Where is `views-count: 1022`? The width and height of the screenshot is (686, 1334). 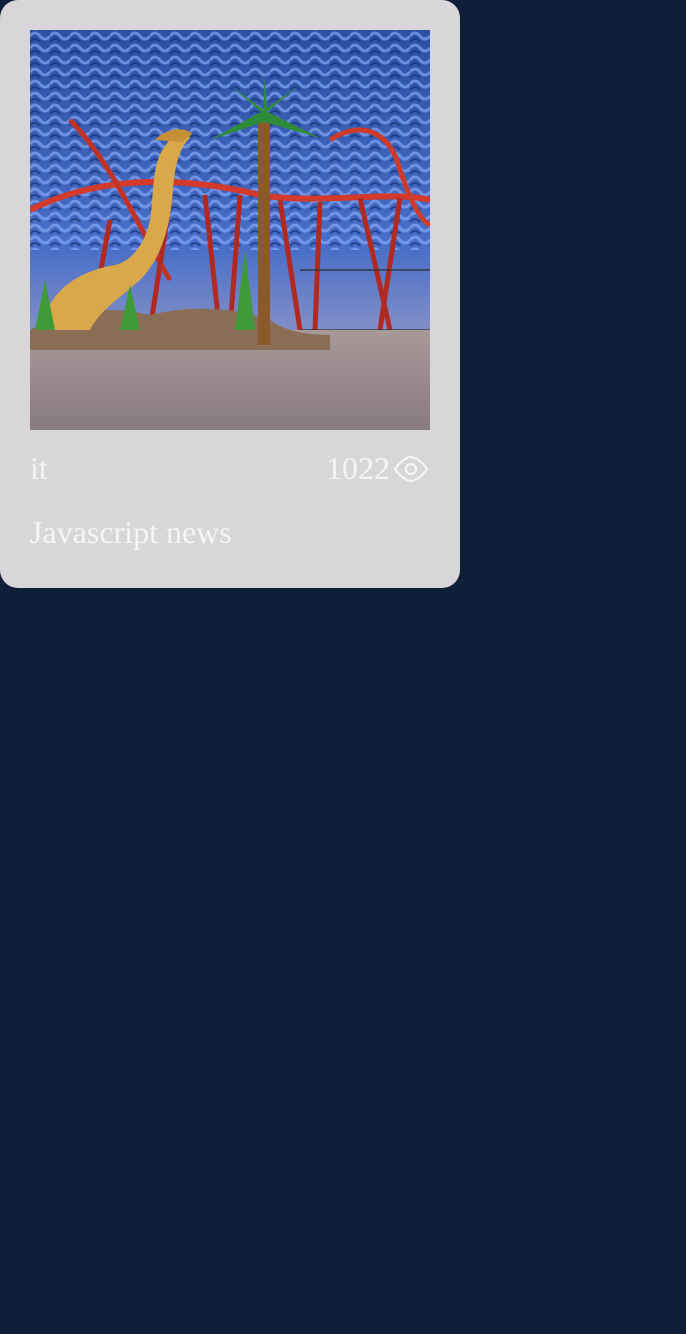 views-count: 1022 is located at coordinates (358, 468).